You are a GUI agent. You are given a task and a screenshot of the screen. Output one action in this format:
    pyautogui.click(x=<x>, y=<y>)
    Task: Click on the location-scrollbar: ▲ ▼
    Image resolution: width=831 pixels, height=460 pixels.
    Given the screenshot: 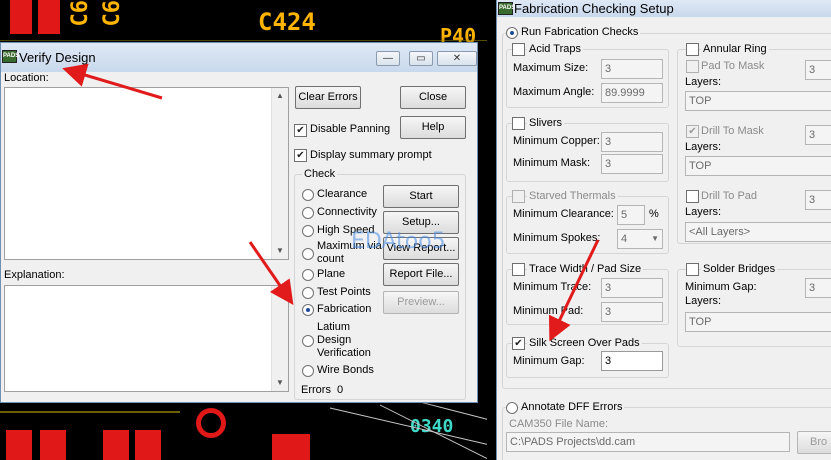 What is the action you would take?
    pyautogui.click(x=279, y=173)
    